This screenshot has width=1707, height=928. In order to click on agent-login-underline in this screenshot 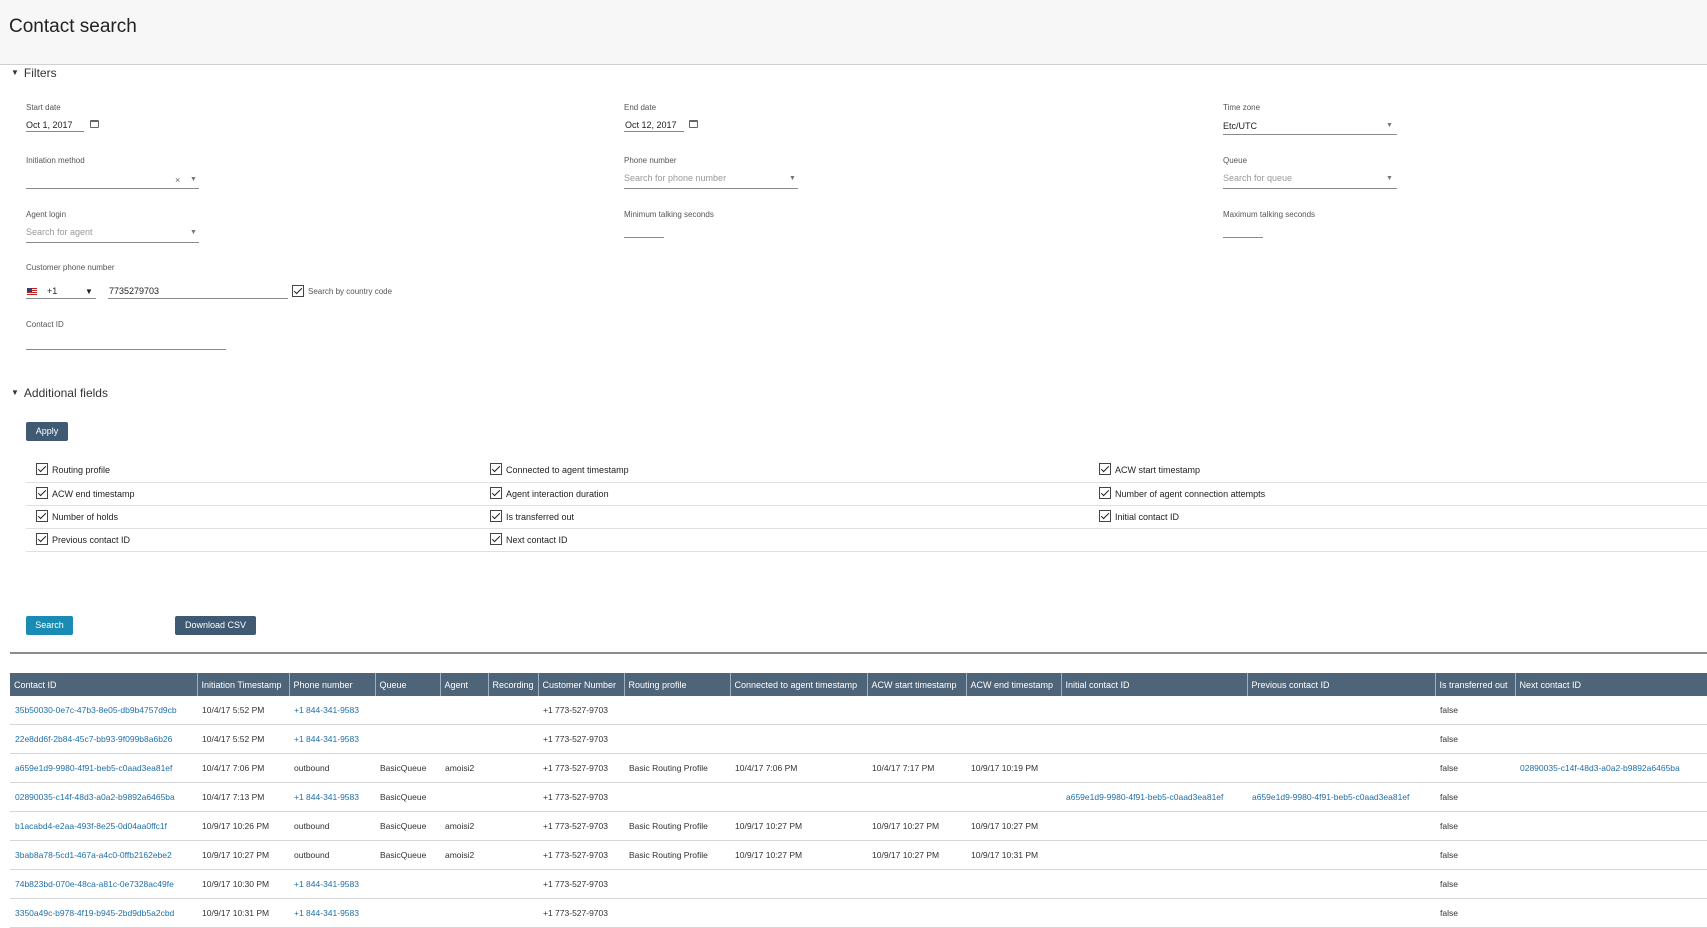, I will do `click(112, 242)`.